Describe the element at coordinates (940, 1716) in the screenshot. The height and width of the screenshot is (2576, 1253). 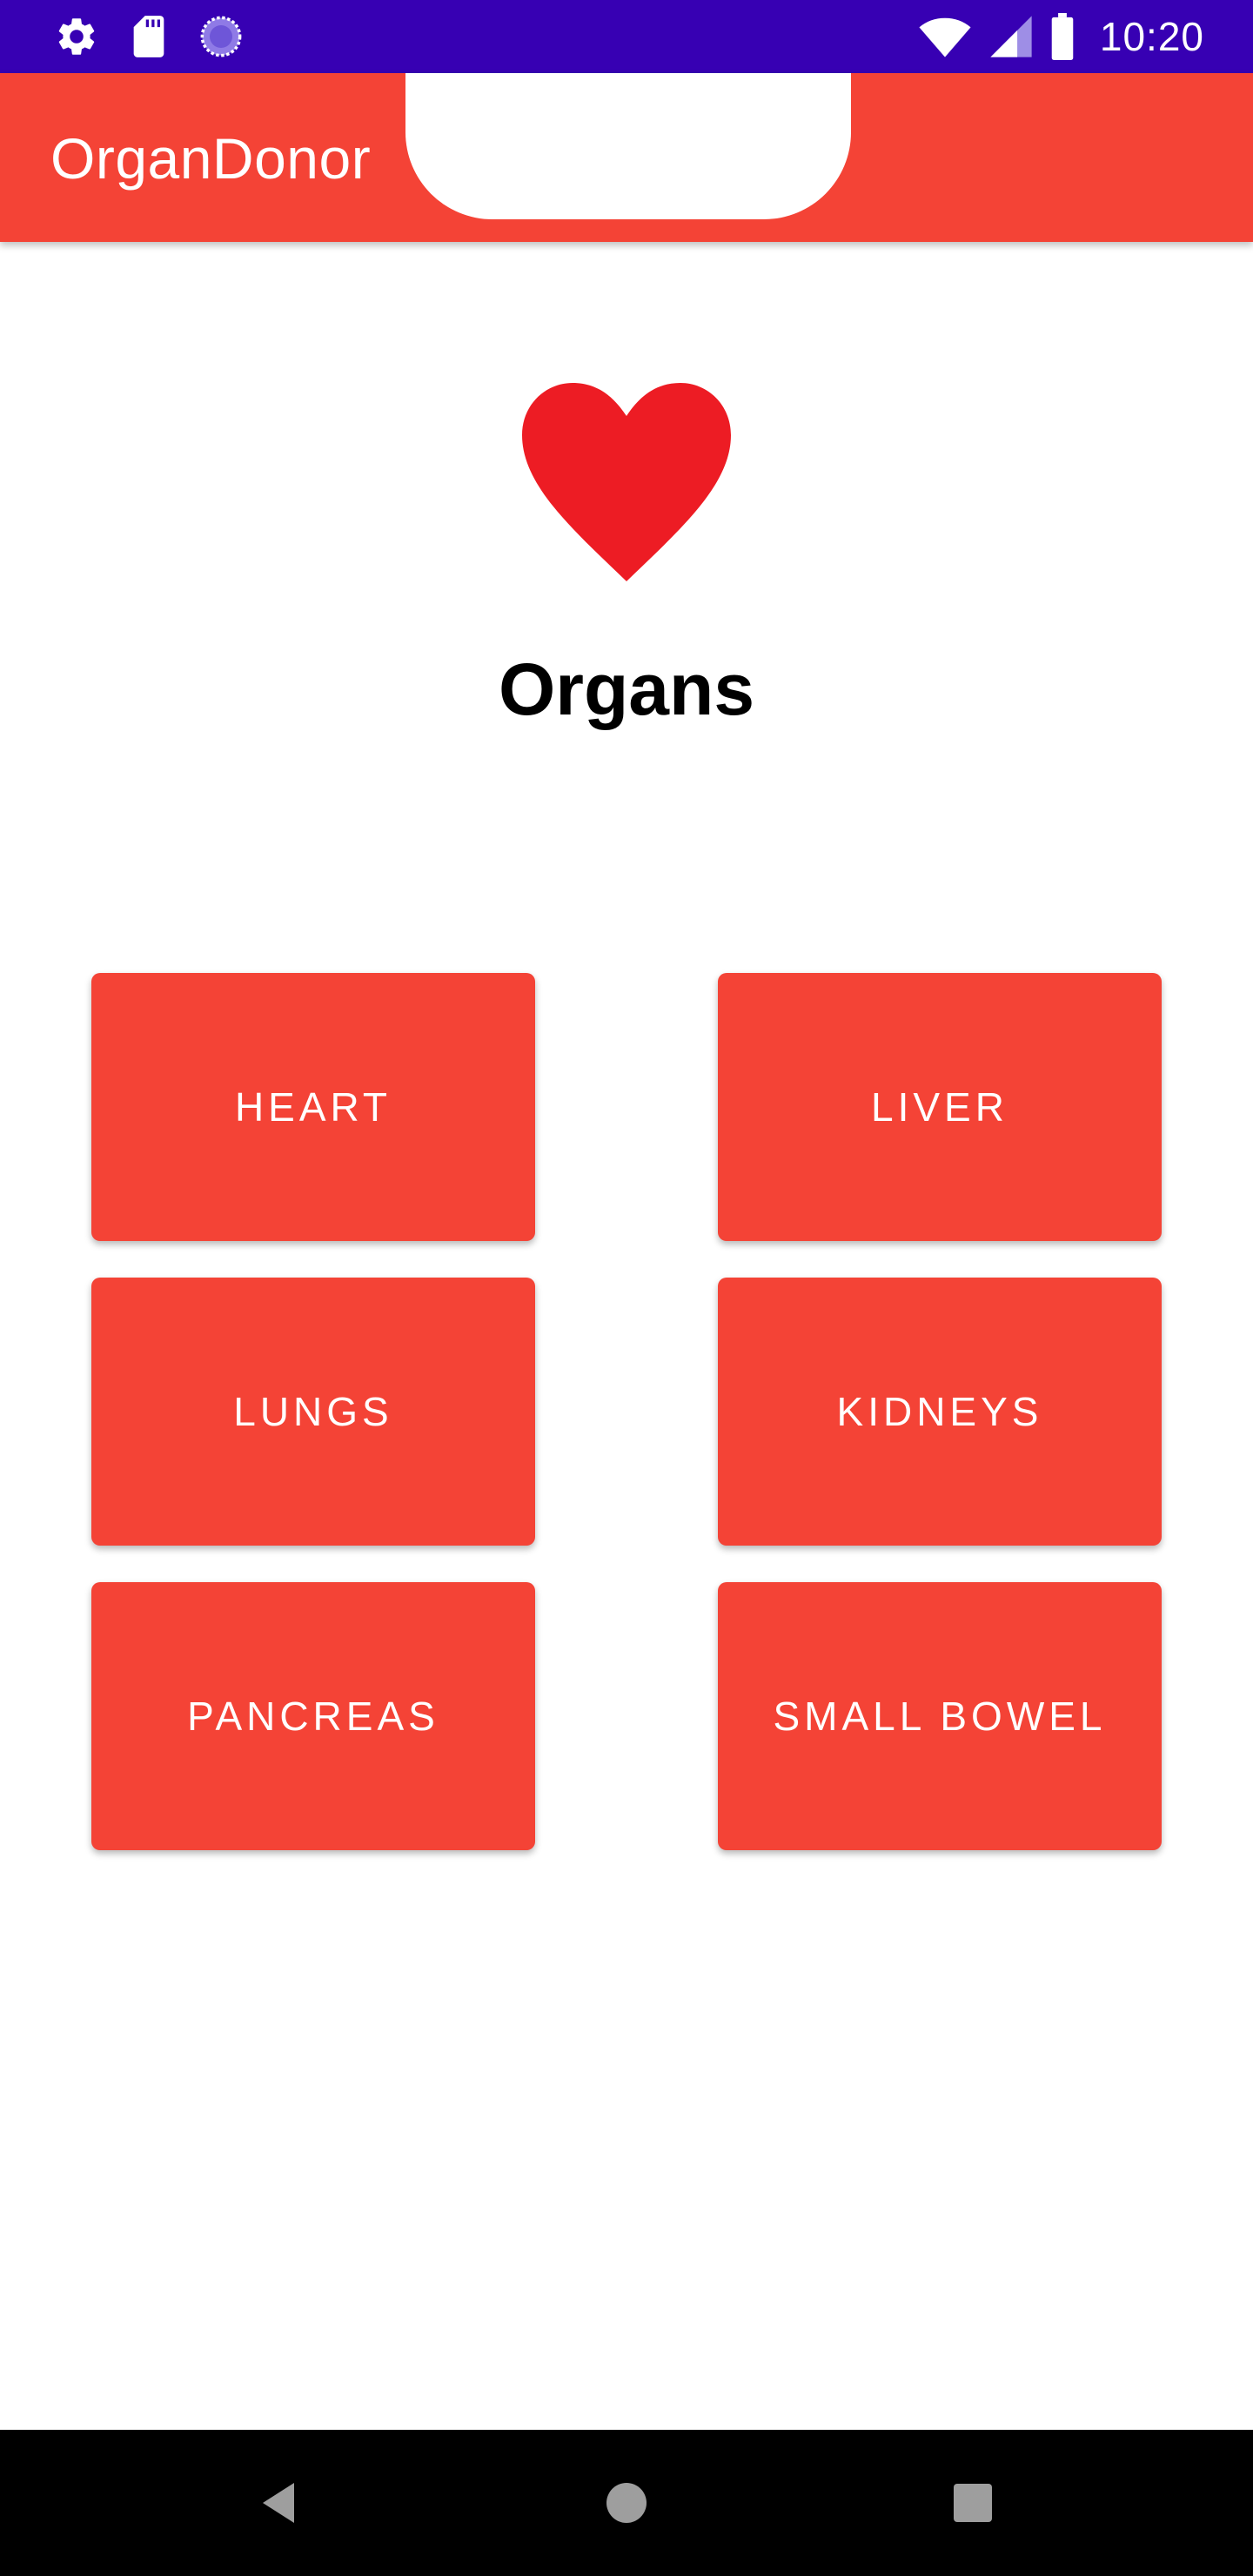
I see `small-bowel-button: SMALL BOWEL` at that location.